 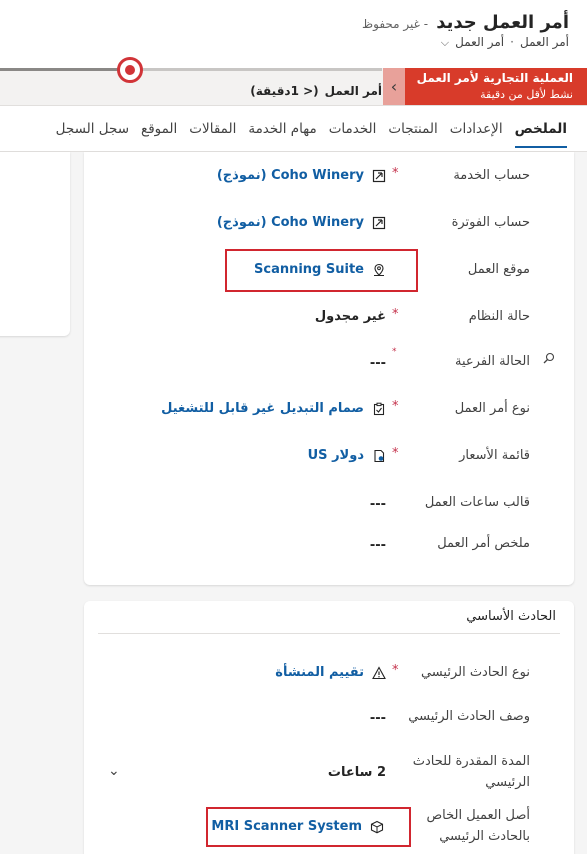 I want to click on stage-duration: (< 1دقيقة), so click(x=284, y=91).